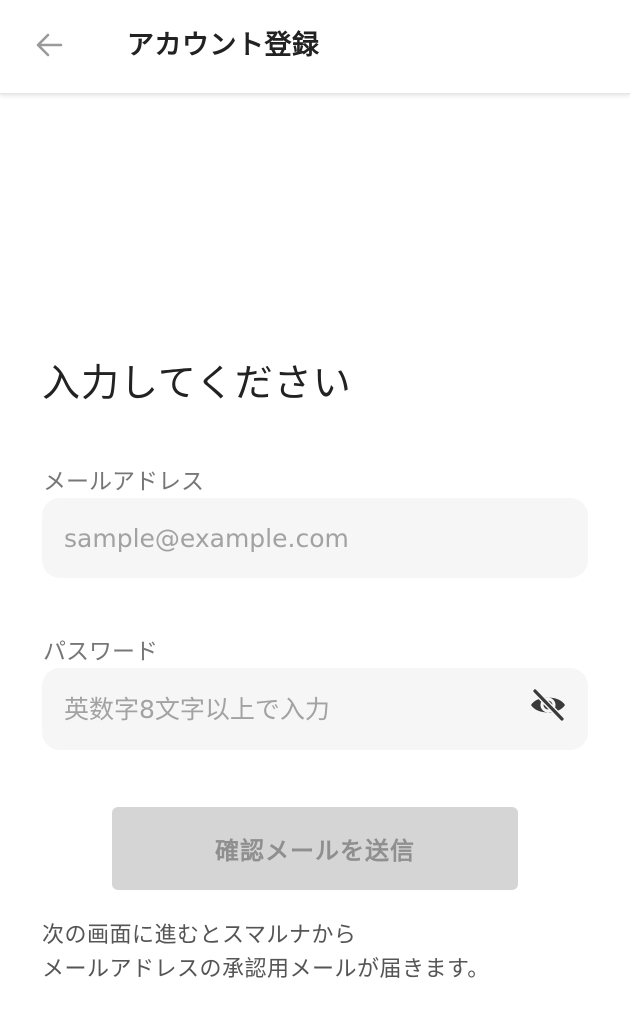  Describe the element at coordinates (223, 45) in the screenshot. I see `page-title: アカウント登録` at that location.